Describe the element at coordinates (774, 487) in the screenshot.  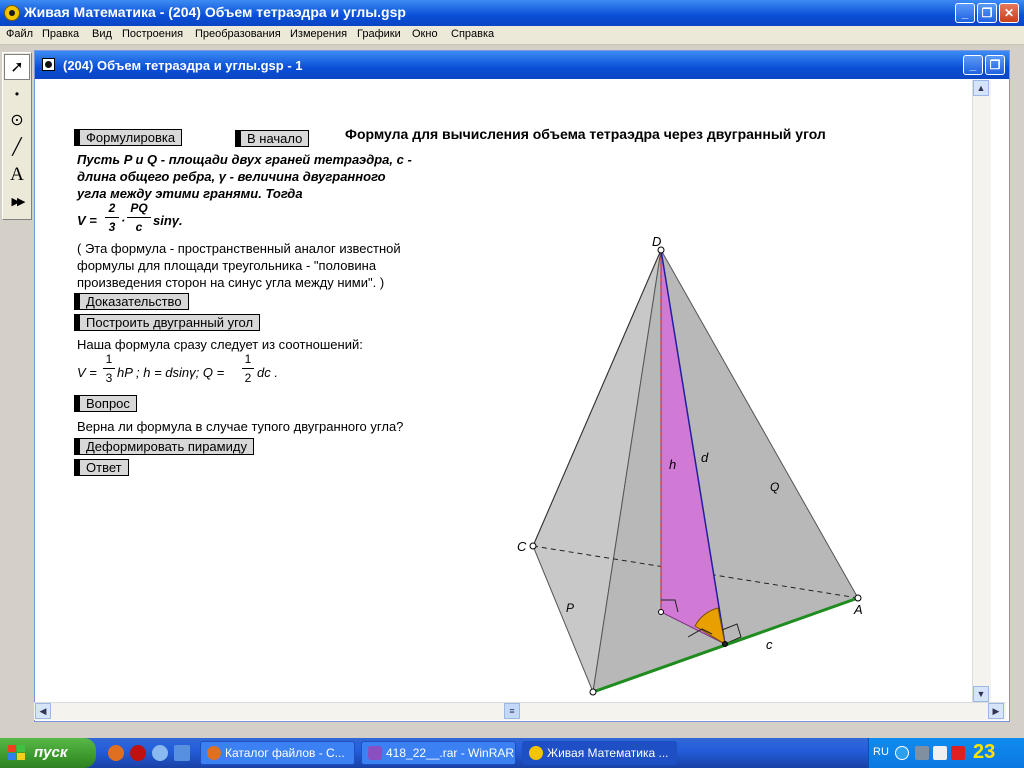
I see `label-q: Q` at that location.